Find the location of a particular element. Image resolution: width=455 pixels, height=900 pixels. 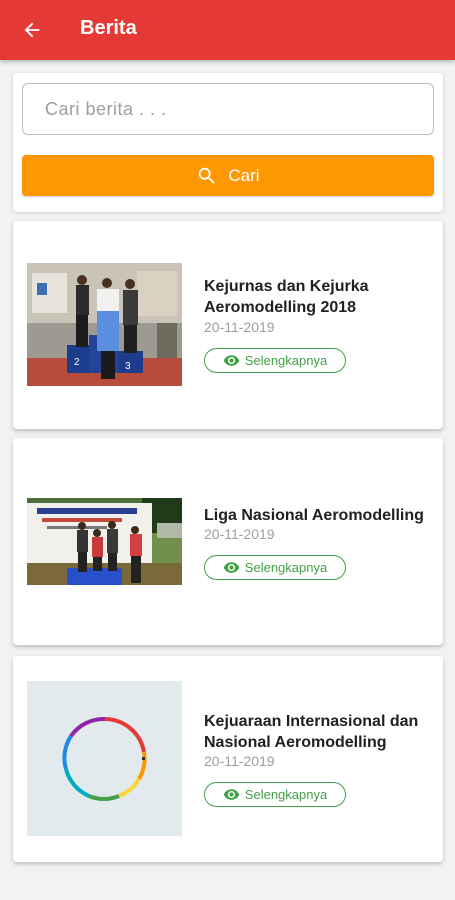

loading-ring-icon is located at coordinates (104, 758).